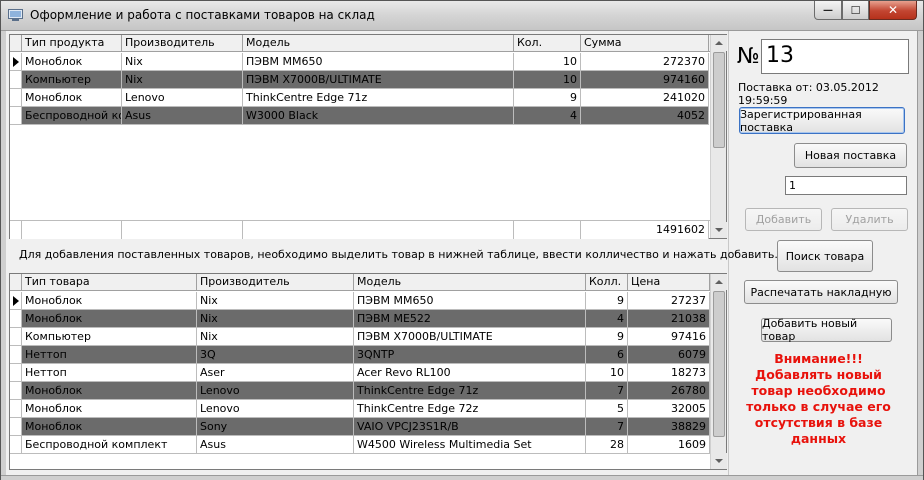 This screenshot has width=924, height=480. What do you see at coordinates (783, 219) in the screenshot?
I see `add-button: Добавить` at bounding box center [783, 219].